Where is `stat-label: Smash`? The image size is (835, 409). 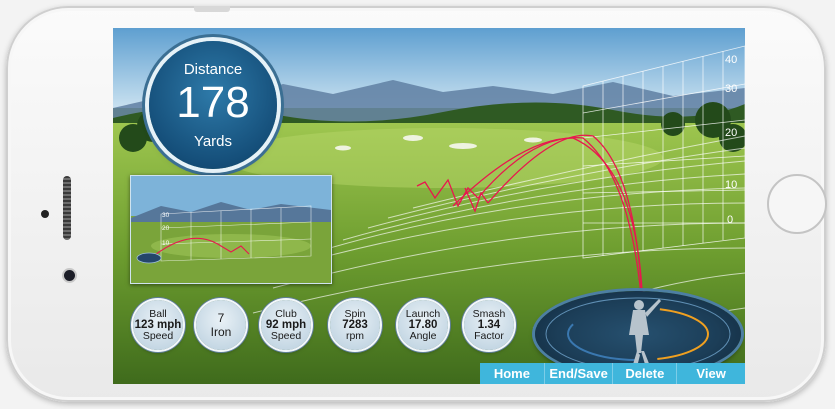
stat-label: Smash is located at coordinates (489, 313).